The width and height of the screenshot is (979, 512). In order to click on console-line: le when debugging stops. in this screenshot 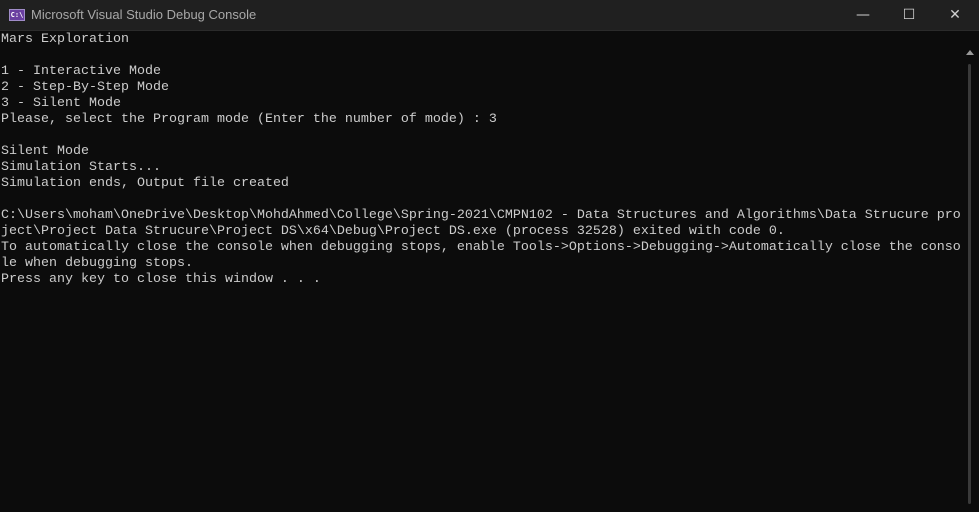, I will do `click(97, 263)`.